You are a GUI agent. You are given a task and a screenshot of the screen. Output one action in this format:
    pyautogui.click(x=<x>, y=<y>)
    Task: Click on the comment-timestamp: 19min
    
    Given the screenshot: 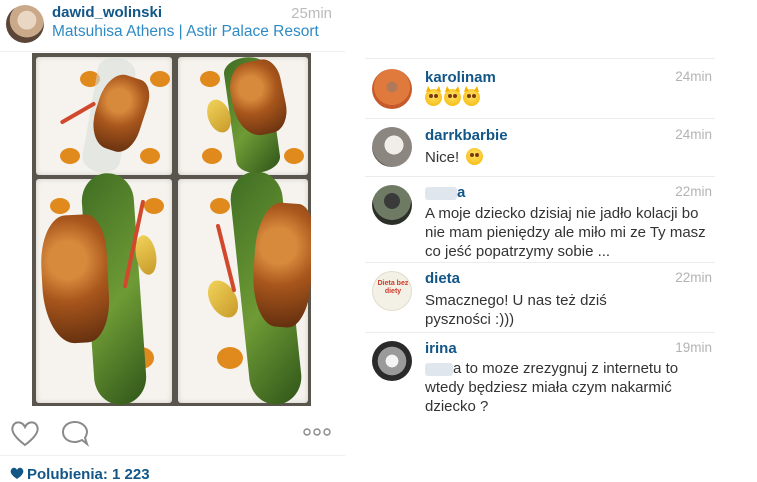 What is the action you would take?
    pyautogui.click(x=693, y=347)
    